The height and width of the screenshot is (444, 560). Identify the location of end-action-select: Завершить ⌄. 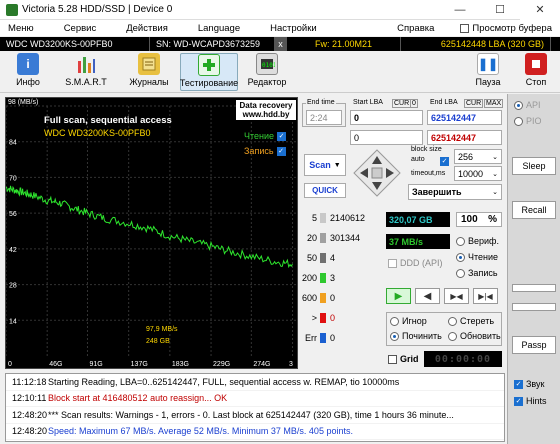
(455, 192).